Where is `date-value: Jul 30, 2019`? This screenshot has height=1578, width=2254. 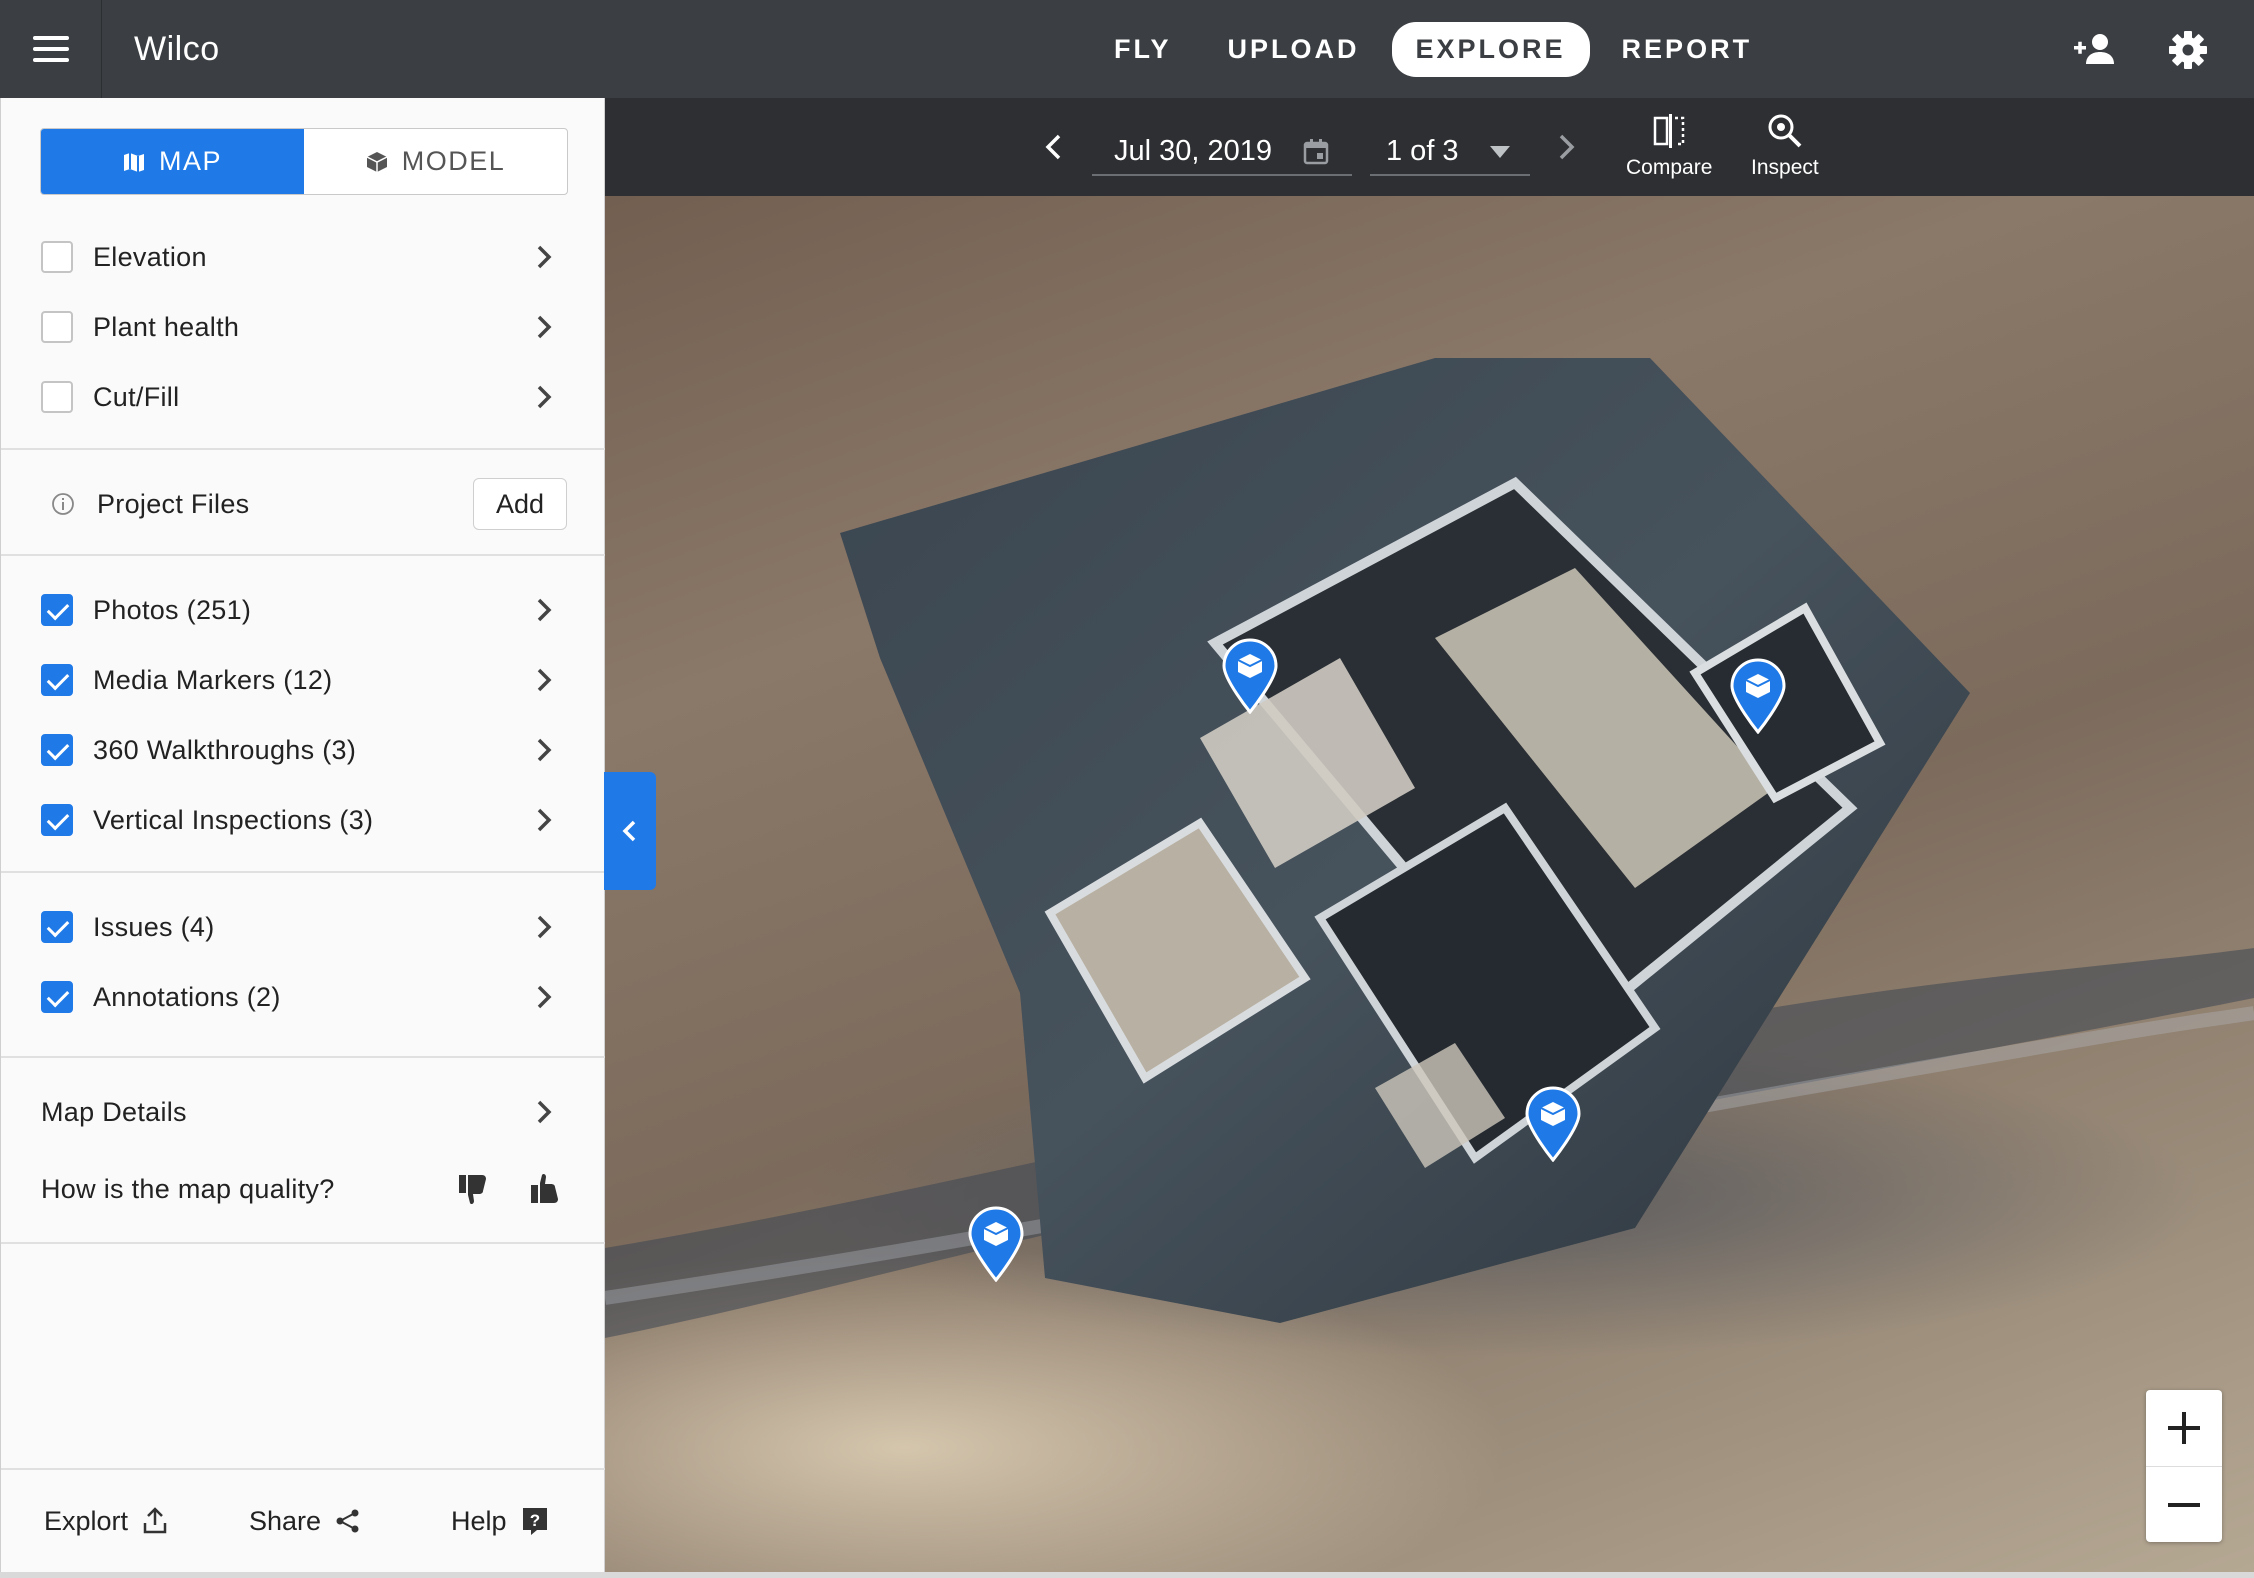 date-value: Jul 30, 2019 is located at coordinates (1193, 150).